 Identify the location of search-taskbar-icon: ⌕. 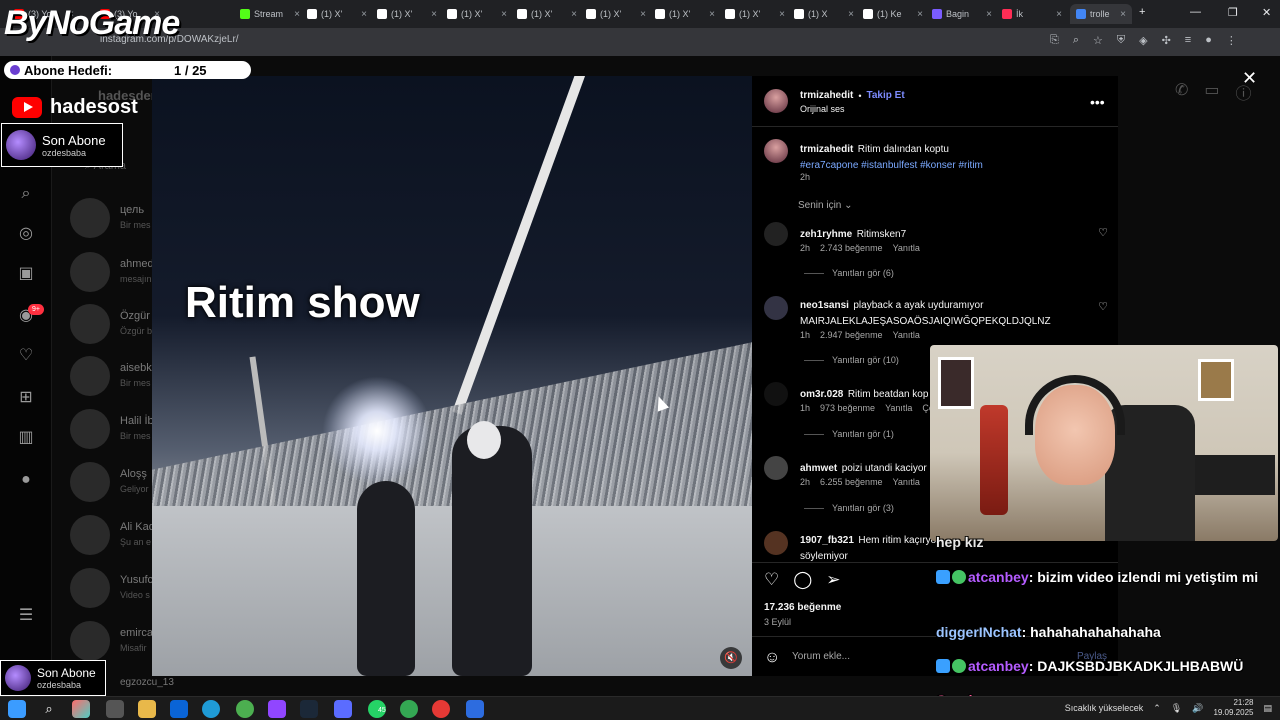
(49, 709).